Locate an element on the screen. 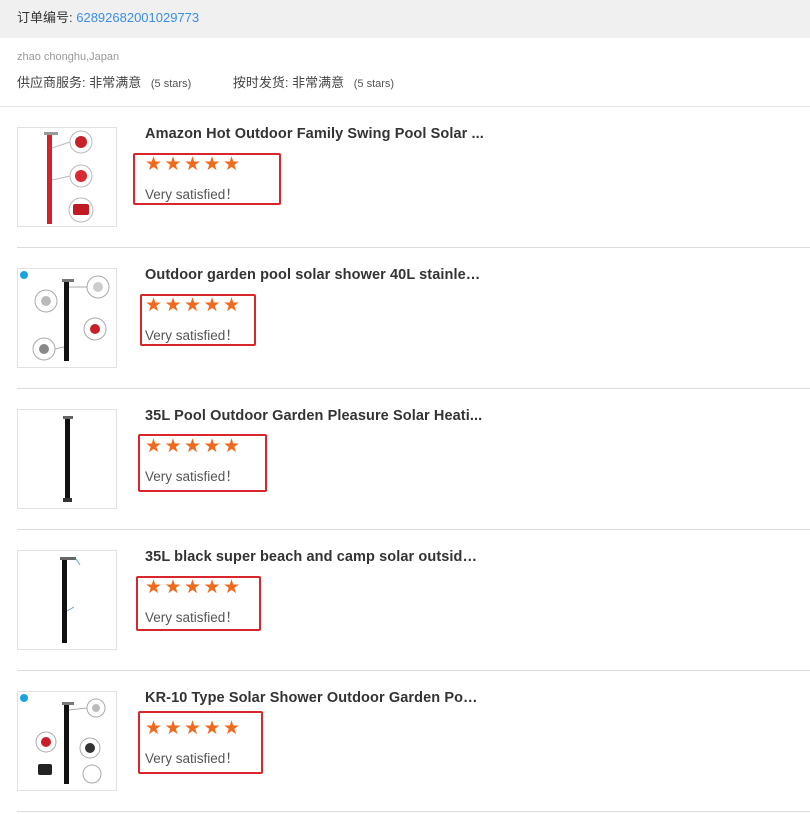 This screenshot has width=810, height=814. supplier-service-rating: 供应商服务: 非常满意 (5 stars) is located at coordinates (104, 81).